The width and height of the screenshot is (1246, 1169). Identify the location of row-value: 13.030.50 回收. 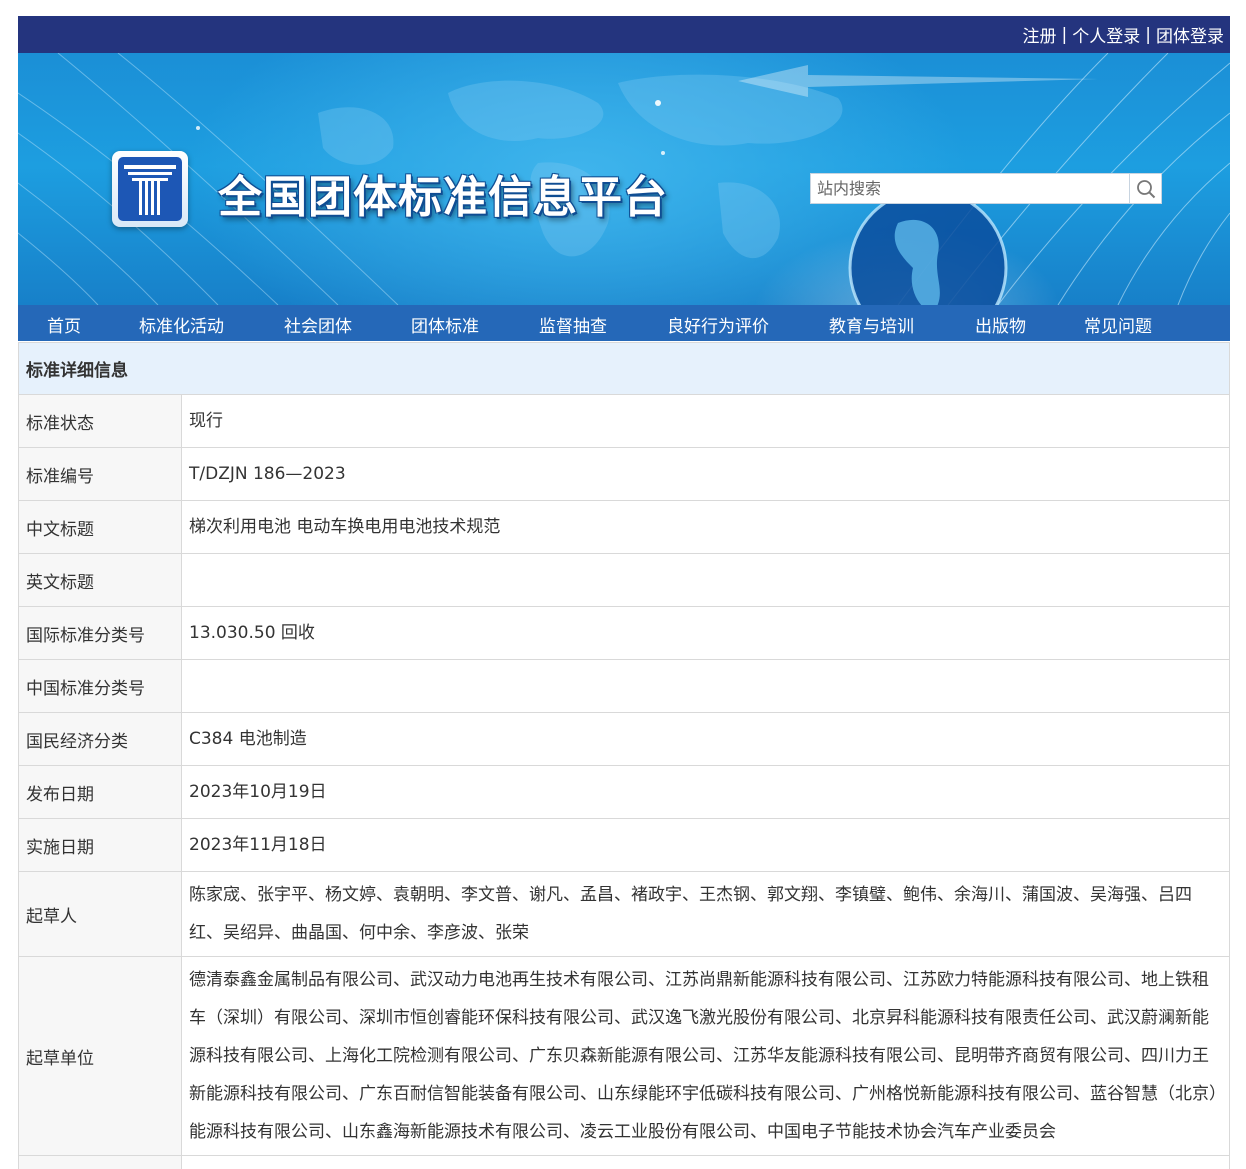
(705, 633).